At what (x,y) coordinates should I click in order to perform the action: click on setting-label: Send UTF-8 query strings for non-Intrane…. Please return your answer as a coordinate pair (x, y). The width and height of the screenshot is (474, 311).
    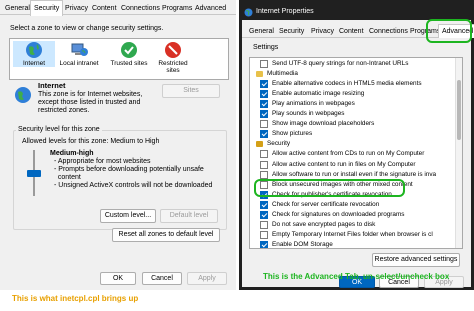
    Looking at the image, I should click on (340, 63).